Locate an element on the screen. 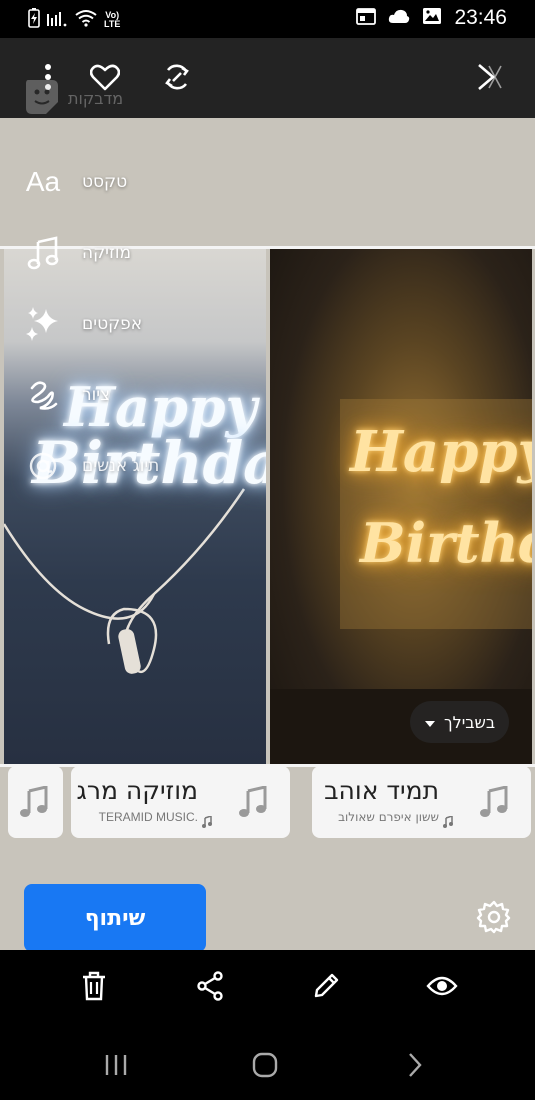 This screenshot has width=535, height=1100. sticker-face-icon is located at coordinates (42, 98).